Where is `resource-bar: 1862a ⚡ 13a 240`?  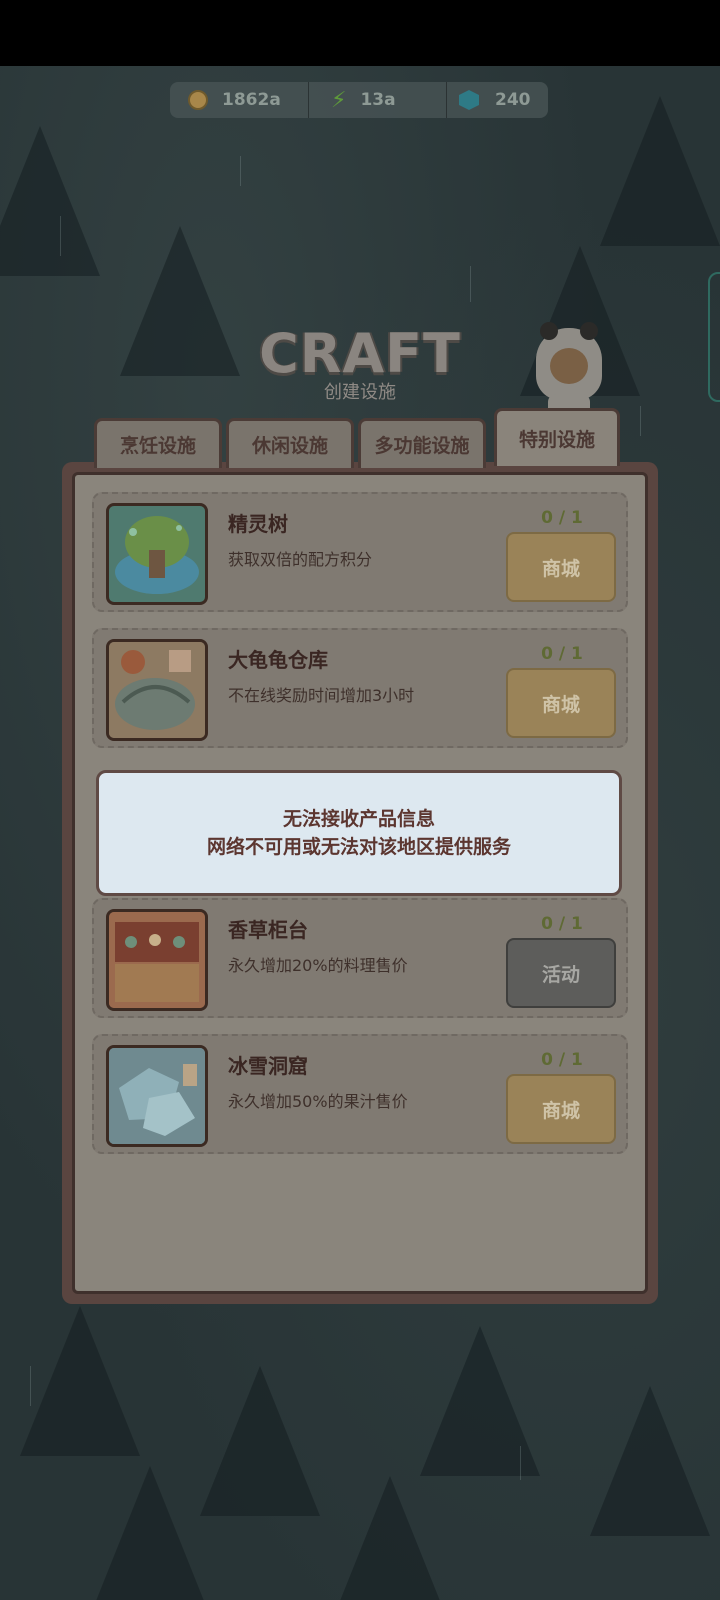
resource-bar: 1862a ⚡ 13a 240 is located at coordinates (359, 100).